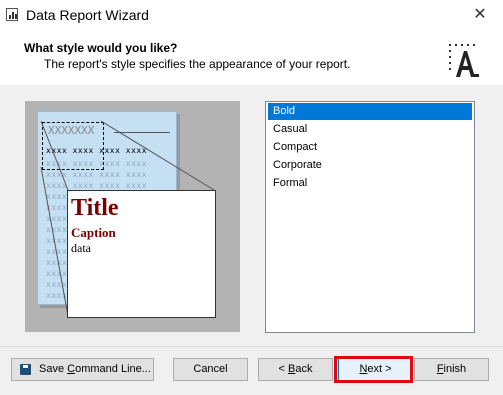  Describe the element at coordinates (25, 369) in the screenshot. I see `floppy-disk-icon` at that location.